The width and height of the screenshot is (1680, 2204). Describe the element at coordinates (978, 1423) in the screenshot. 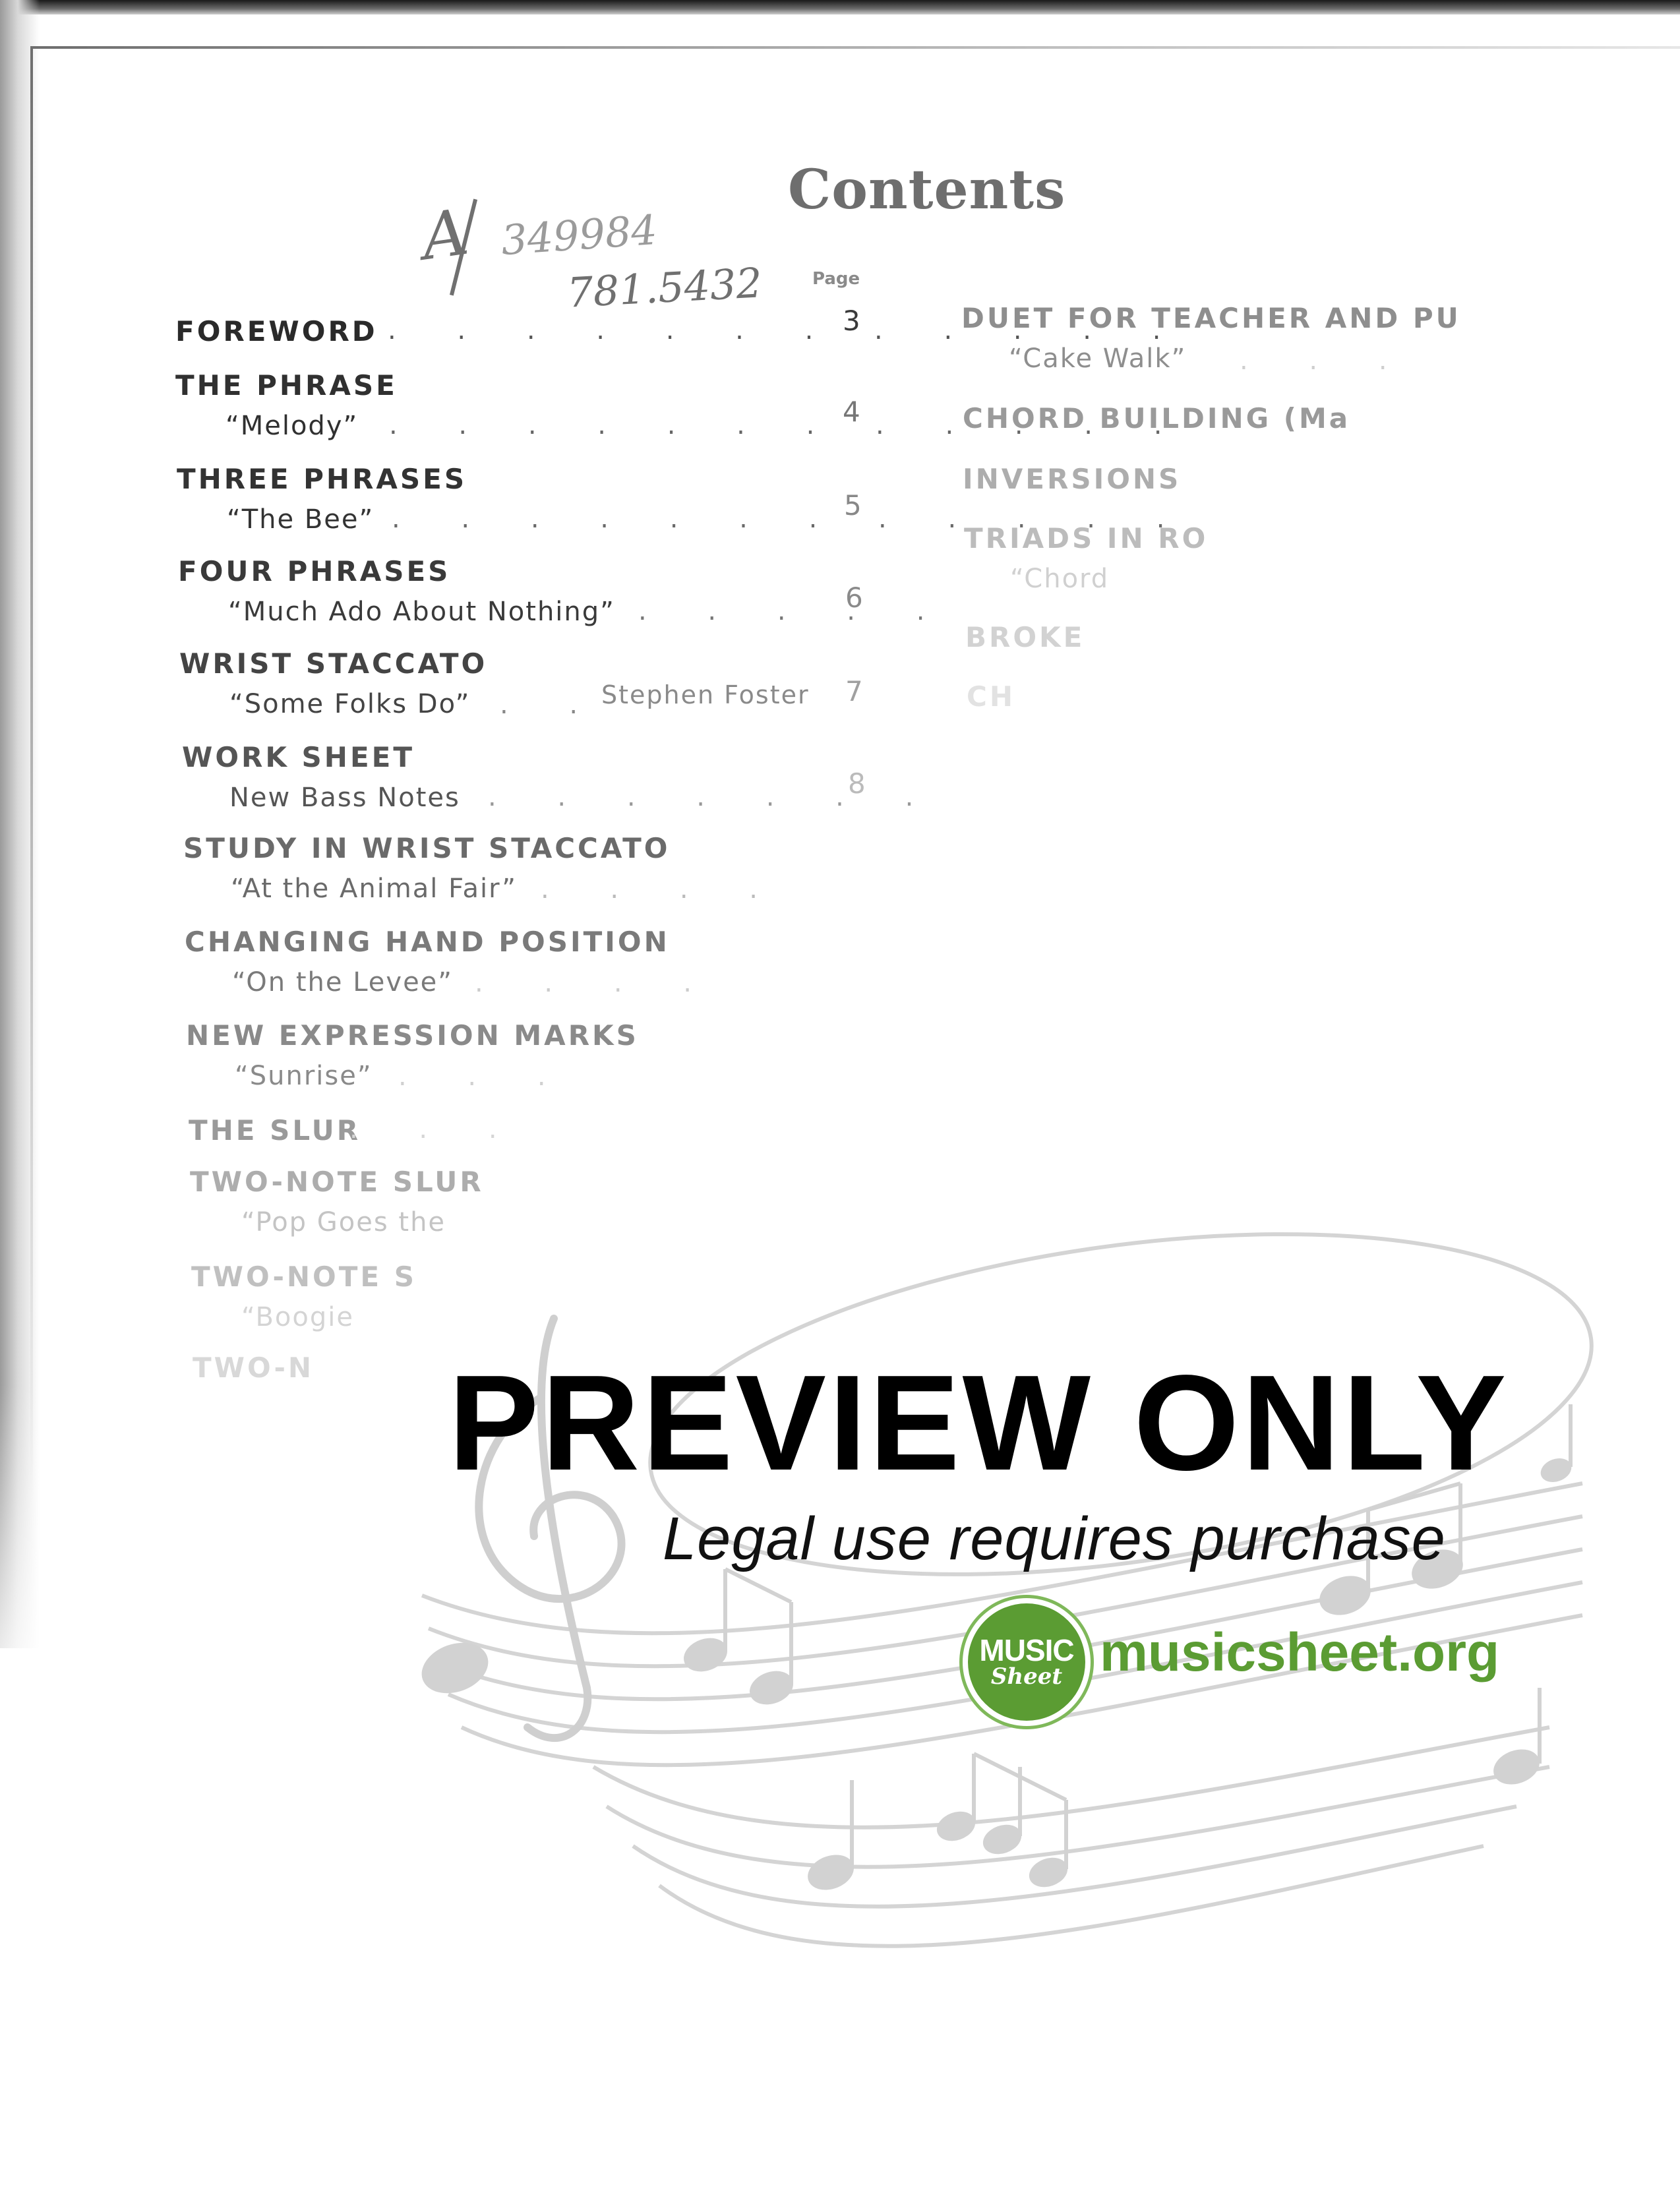

I see `preview-only-headline: PREVIEW ONLY` at that location.